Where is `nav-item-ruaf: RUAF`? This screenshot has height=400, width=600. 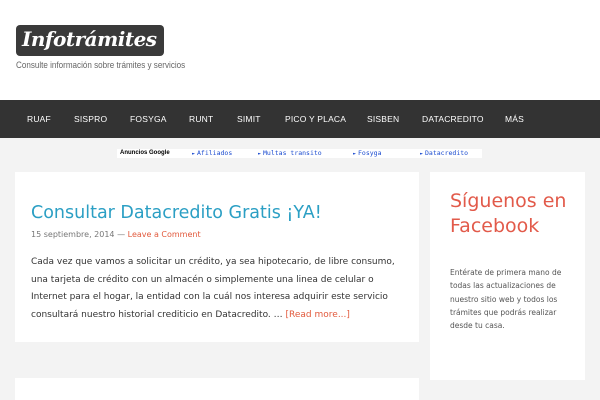
nav-item-ruaf: RUAF is located at coordinates (39, 119).